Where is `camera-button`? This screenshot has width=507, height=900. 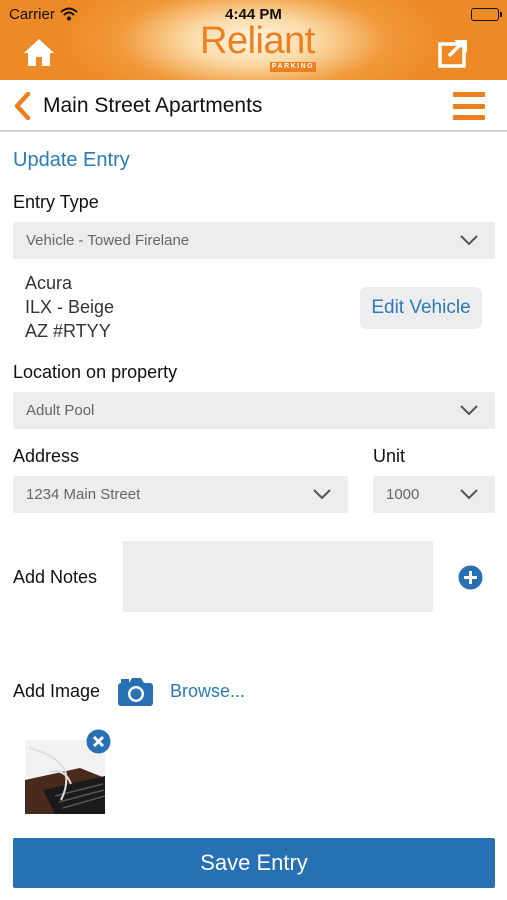
camera-button is located at coordinates (135, 692).